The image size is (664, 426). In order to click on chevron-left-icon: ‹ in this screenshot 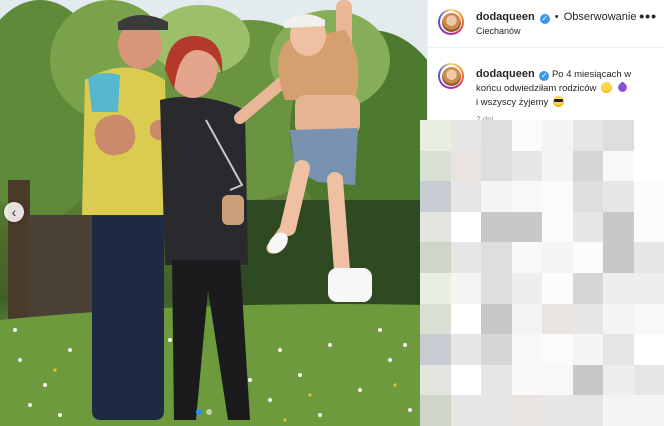, I will do `click(14, 211)`.